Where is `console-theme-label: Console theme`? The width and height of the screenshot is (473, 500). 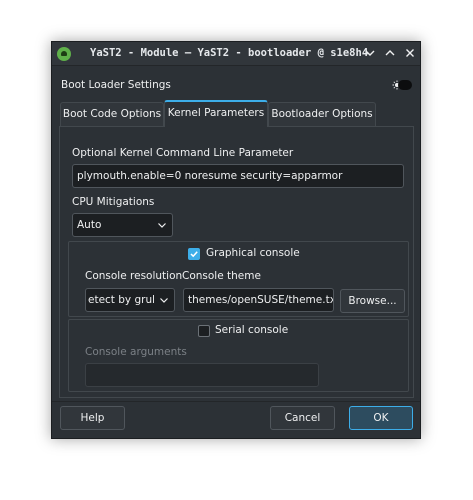 console-theme-label: Console theme is located at coordinates (221, 276).